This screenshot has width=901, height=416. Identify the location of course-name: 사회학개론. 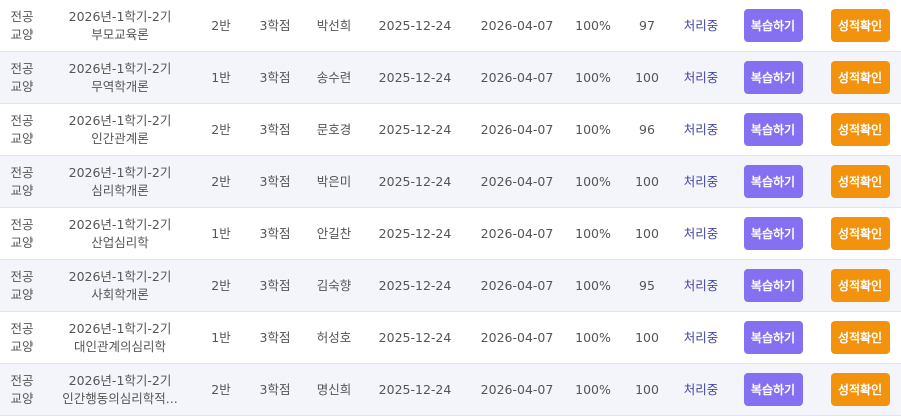
(120, 294).